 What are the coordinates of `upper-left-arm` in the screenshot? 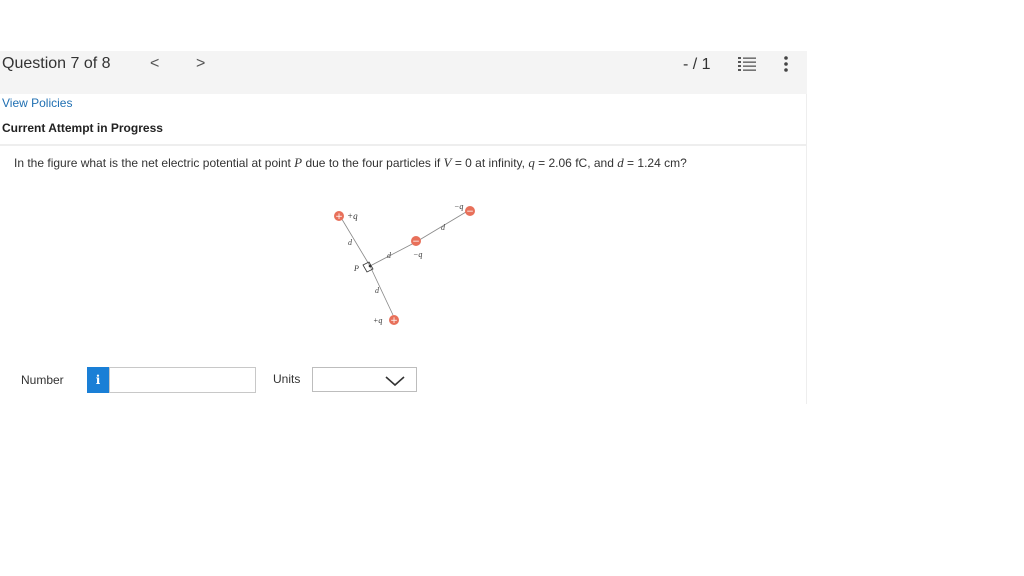 It's located at (355, 241).